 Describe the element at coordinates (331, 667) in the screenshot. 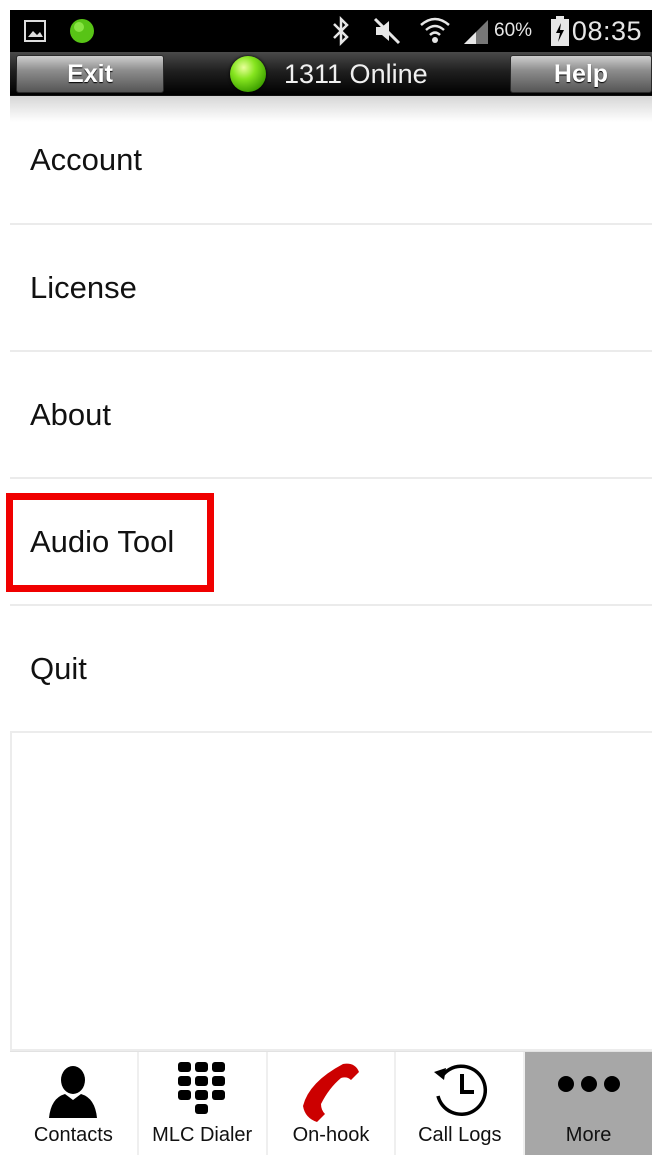

I see `menu-item-quit: Quit` at that location.